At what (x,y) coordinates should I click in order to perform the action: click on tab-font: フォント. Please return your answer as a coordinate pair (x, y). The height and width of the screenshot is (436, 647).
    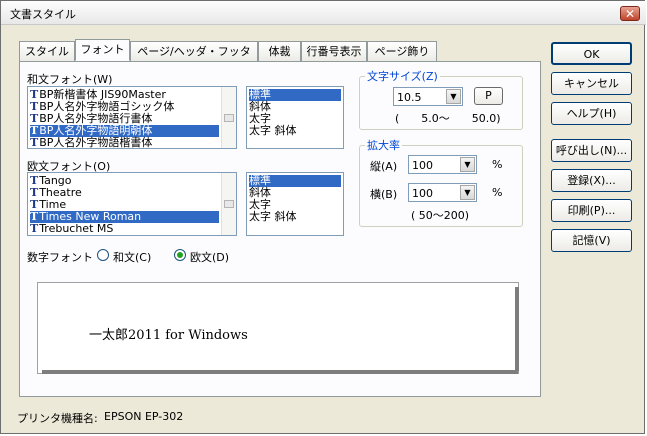
    Looking at the image, I should click on (102, 50).